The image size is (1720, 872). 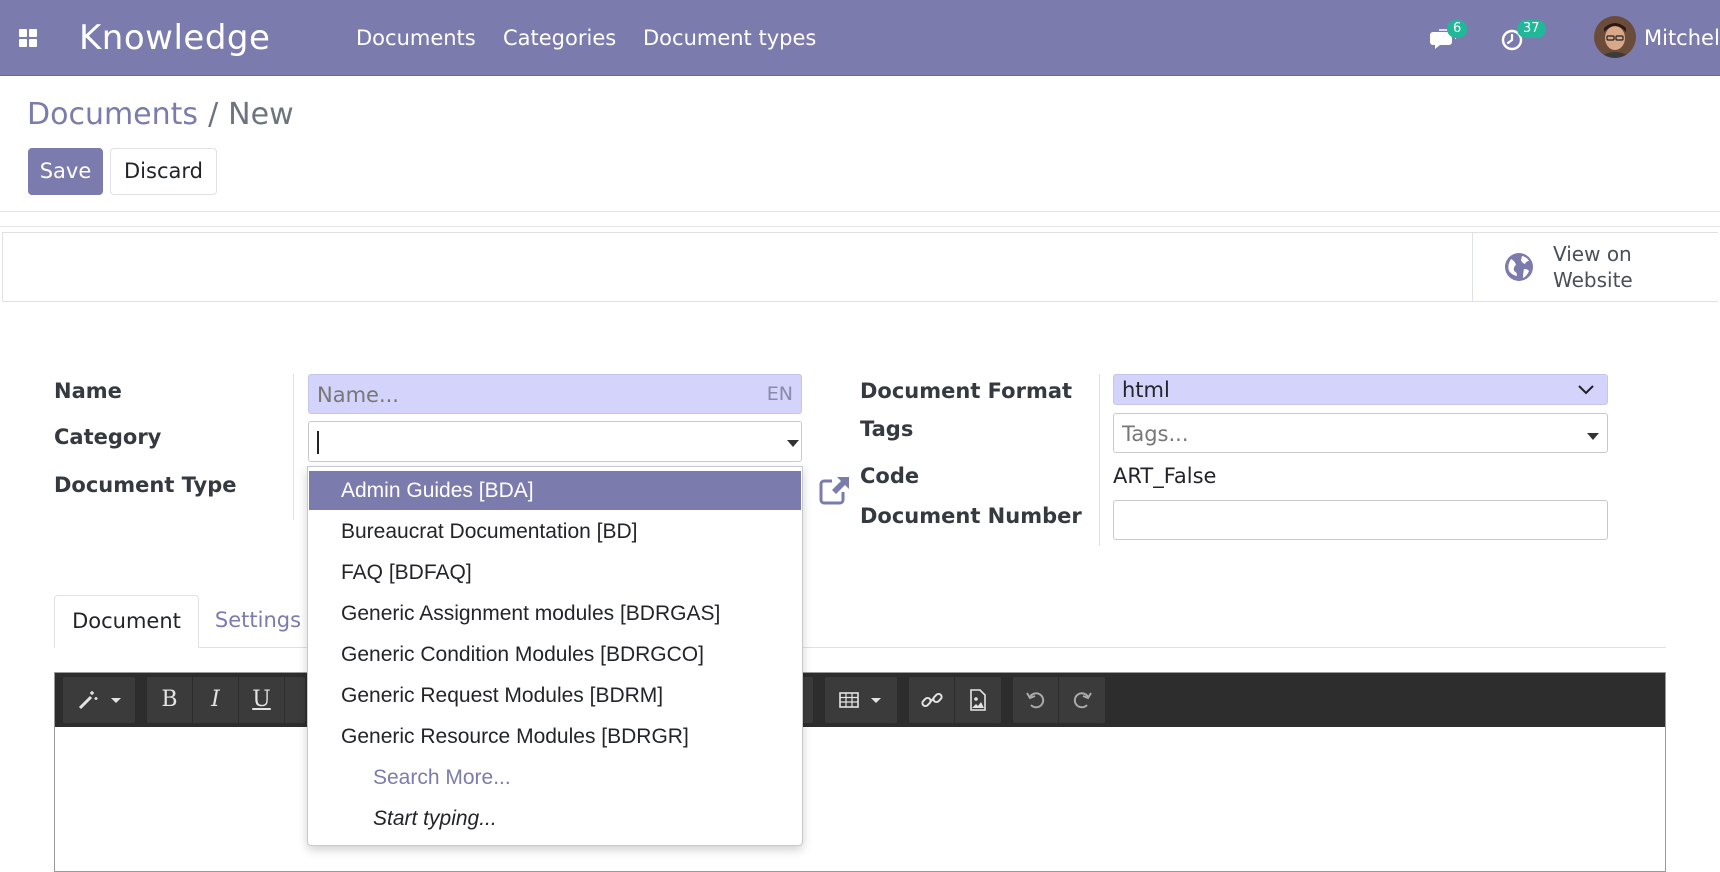 What do you see at coordinates (555, 695) in the screenshot?
I see `category-option: Generic Request Modules [BDRM]` at bounding box center [555, 695].